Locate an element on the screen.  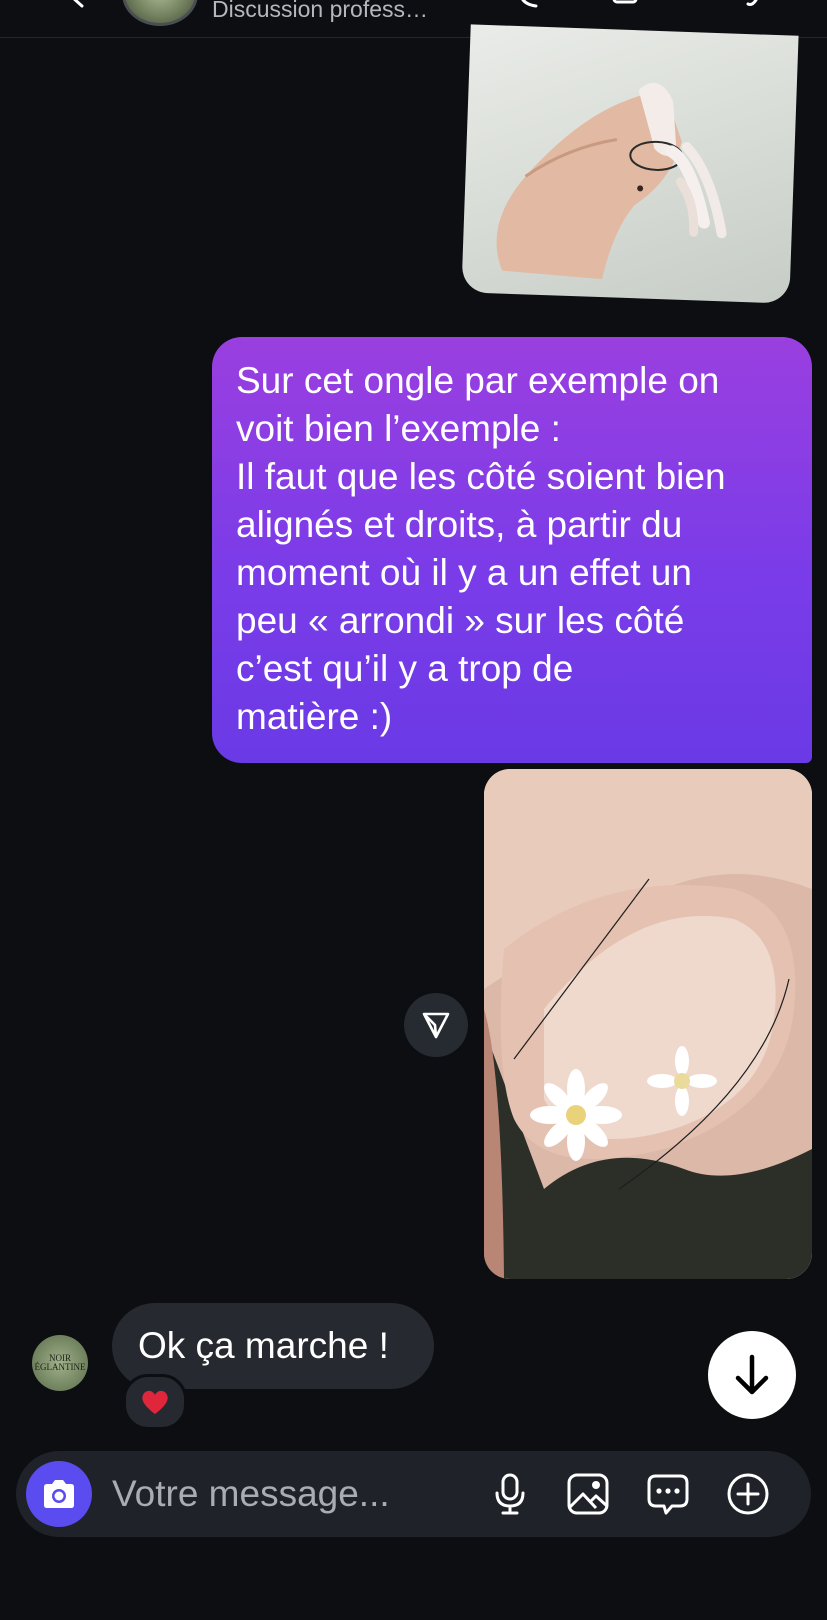
microphone-icon is located at coordinates (510, 1494).